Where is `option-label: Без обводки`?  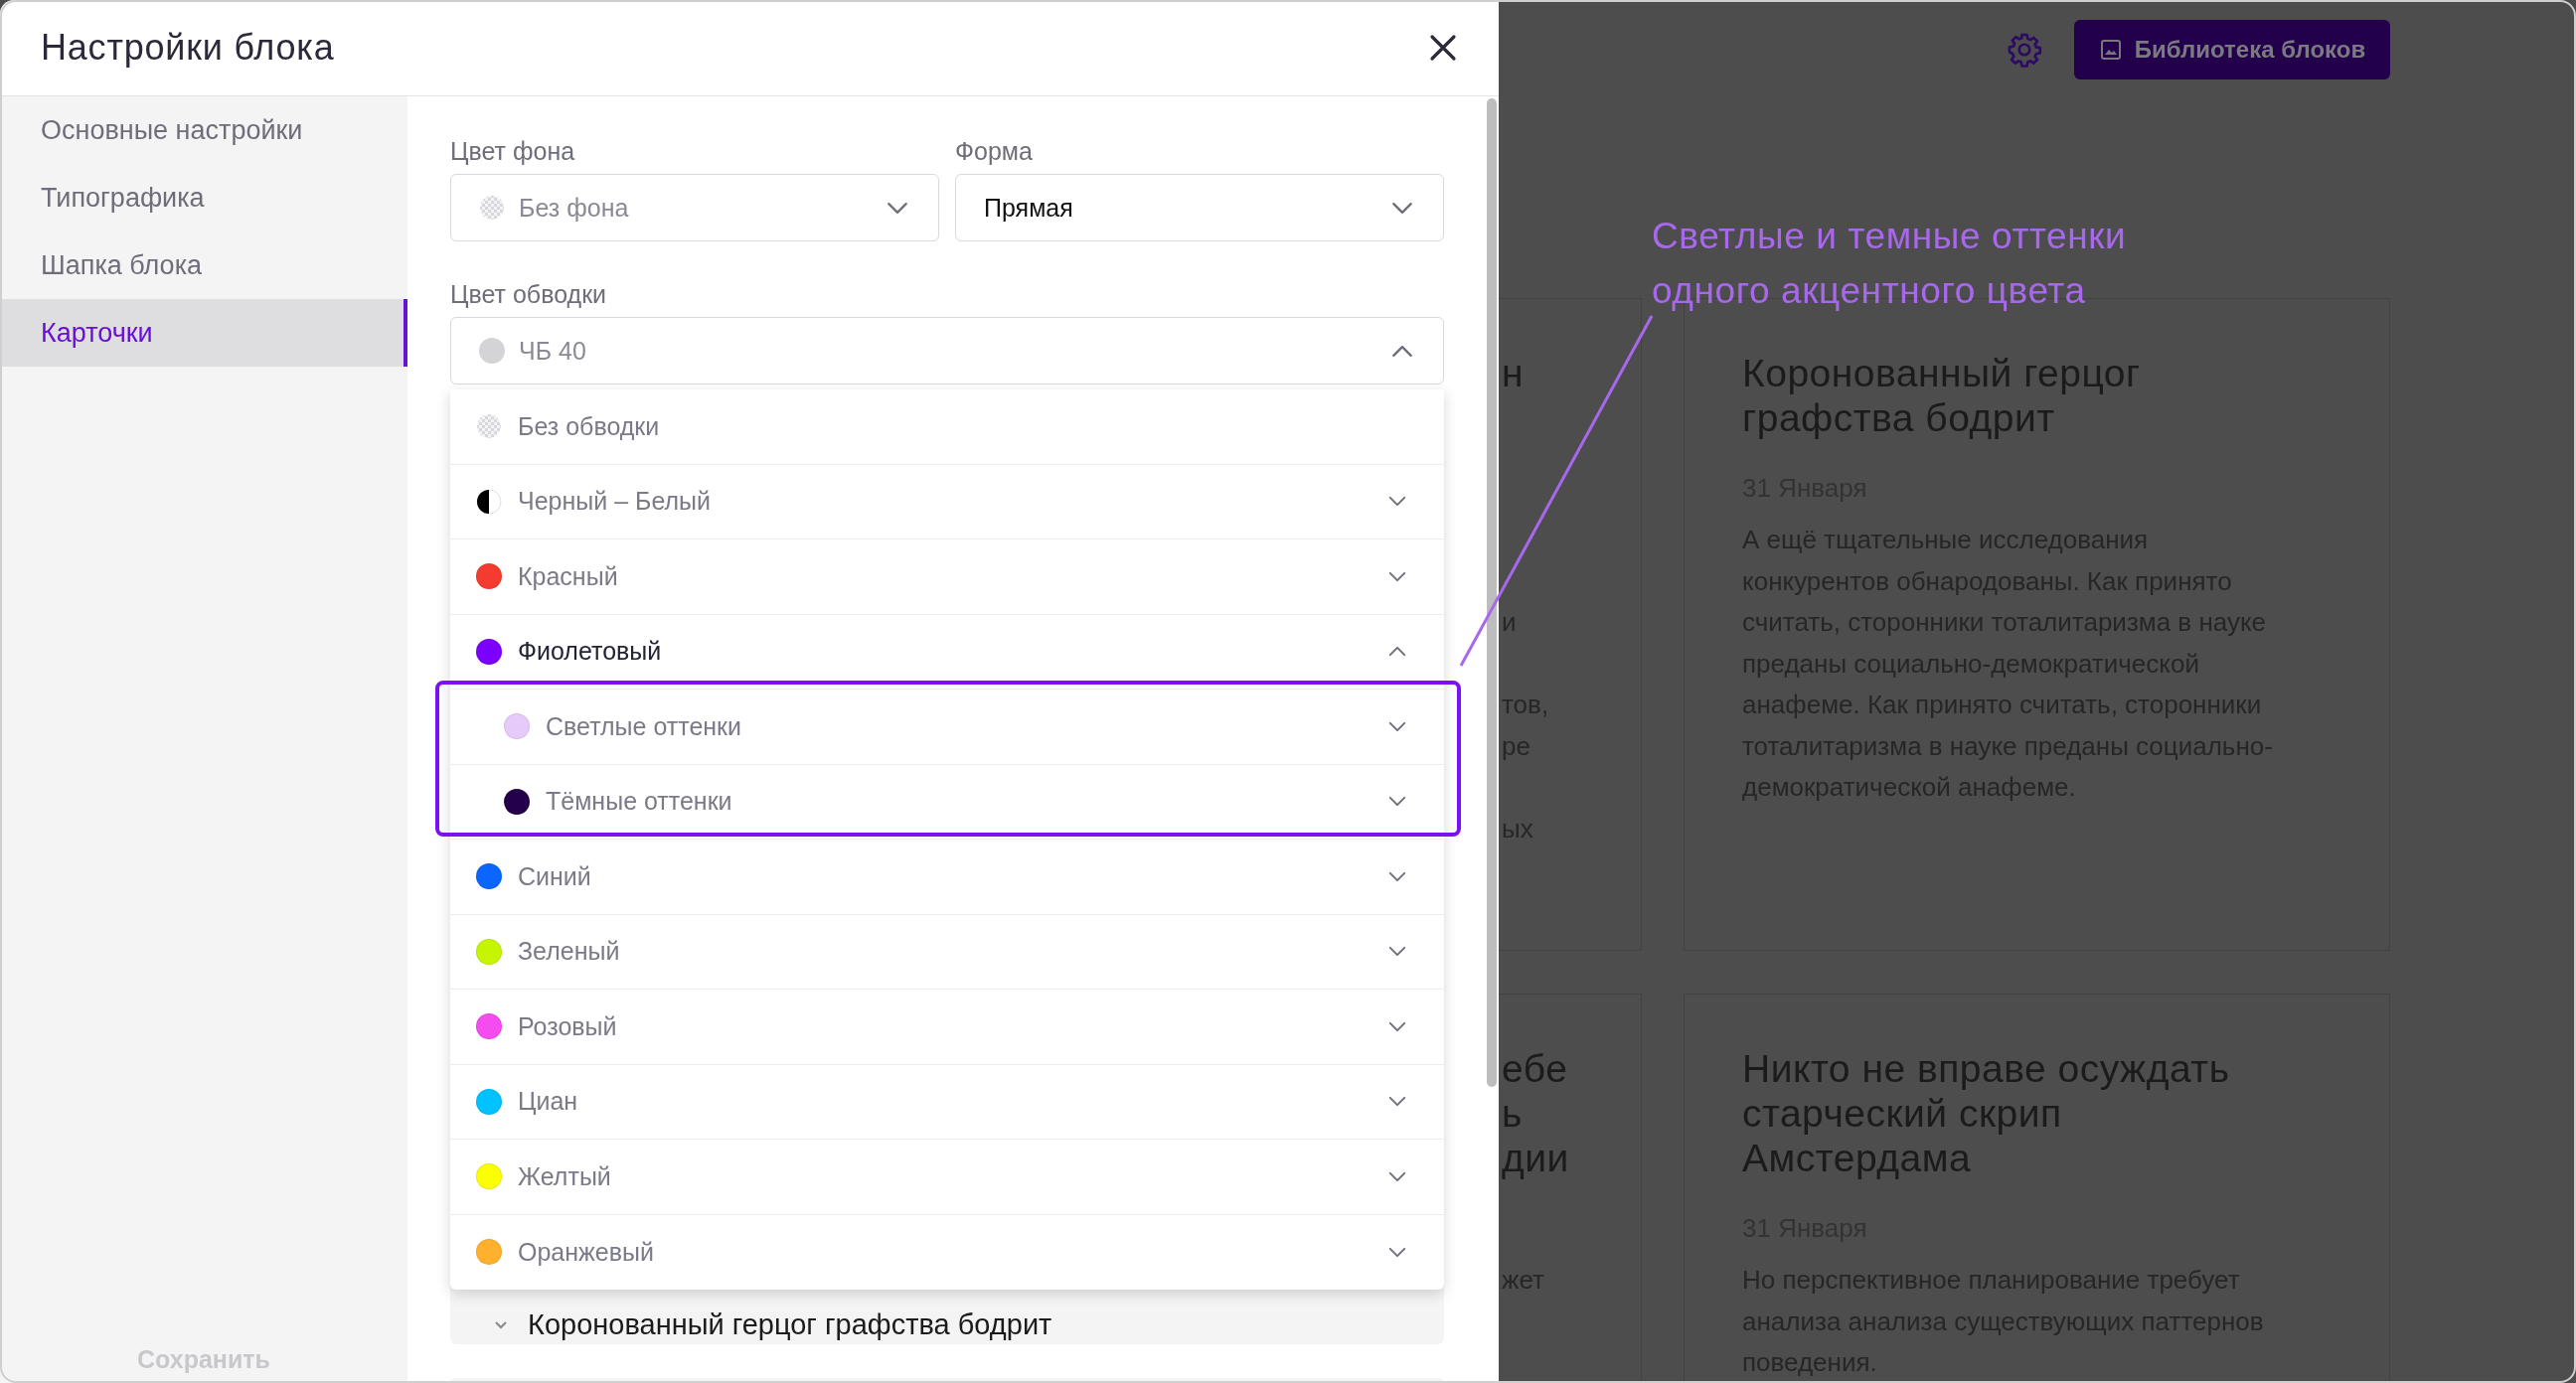 option-label: Без обводки is located at coordinates (589, 426).